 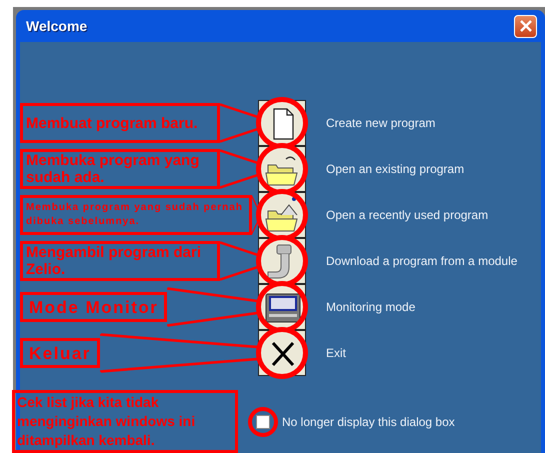 What do you see at coordinates (368, 421) in the screenshot?
I see `checkbox-label: No longer display this dialog box` at bounding box center [368, 421].